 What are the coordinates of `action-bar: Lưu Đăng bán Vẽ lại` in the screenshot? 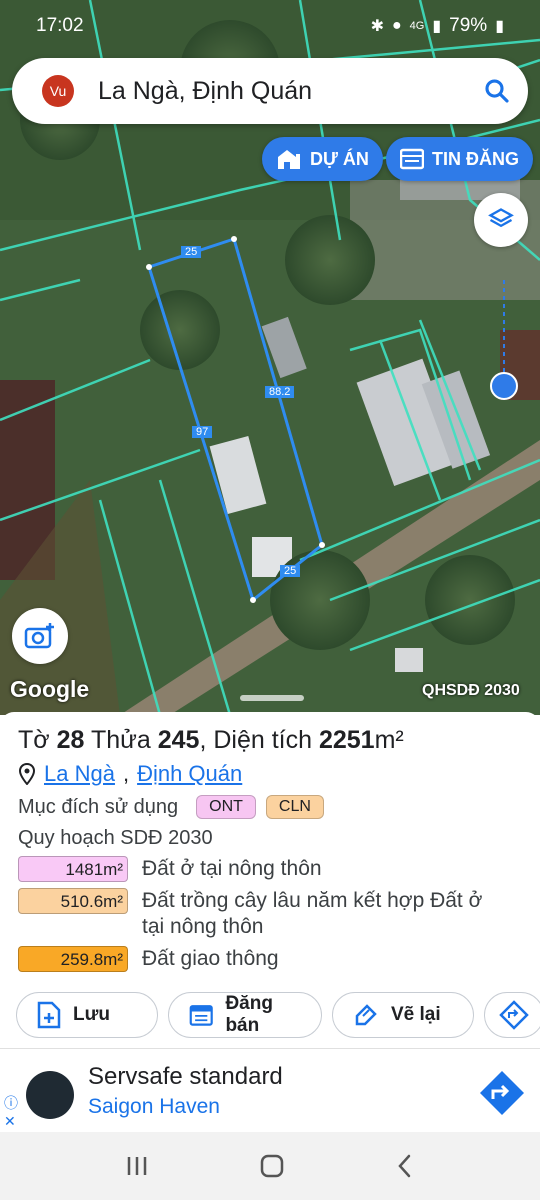 It's located at (278, 1015).